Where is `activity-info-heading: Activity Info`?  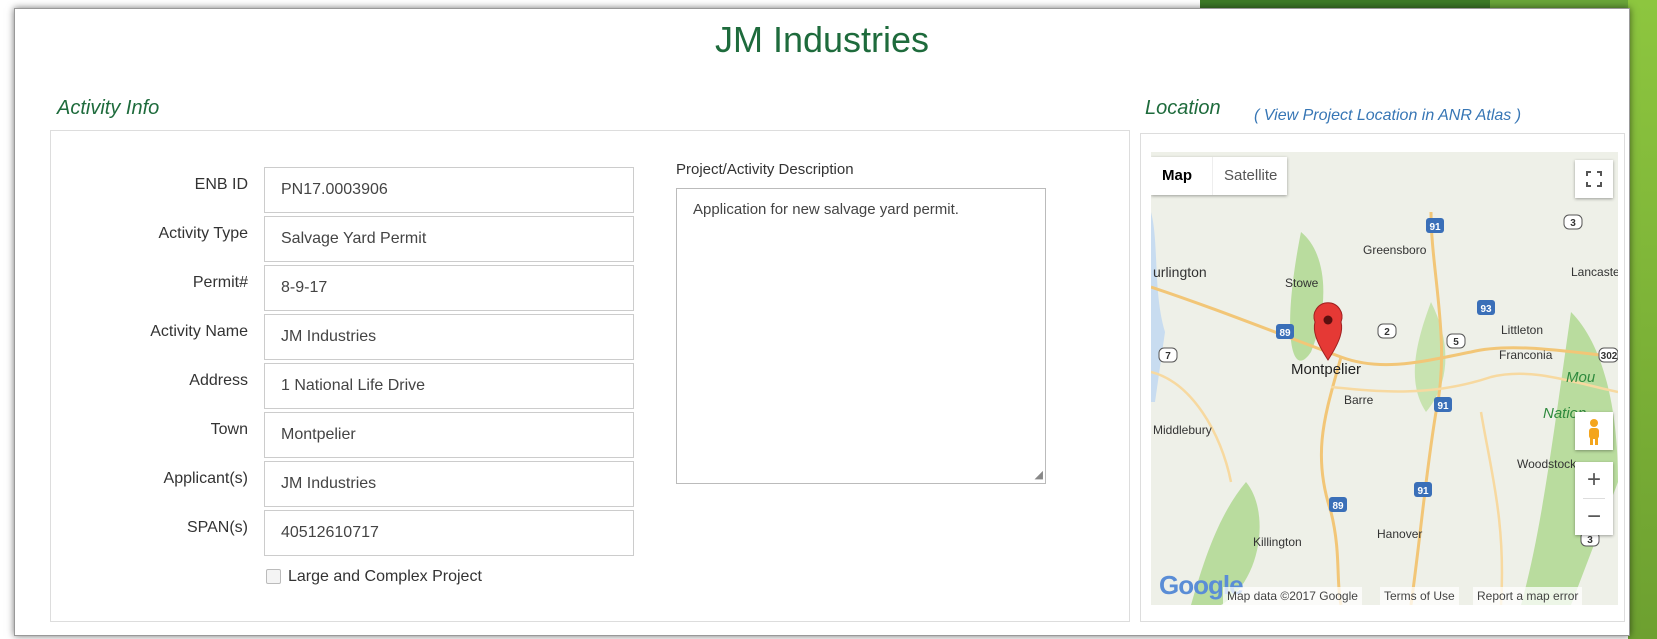
activity-info-heading: Activity Info is located at coordinates (108, 108).